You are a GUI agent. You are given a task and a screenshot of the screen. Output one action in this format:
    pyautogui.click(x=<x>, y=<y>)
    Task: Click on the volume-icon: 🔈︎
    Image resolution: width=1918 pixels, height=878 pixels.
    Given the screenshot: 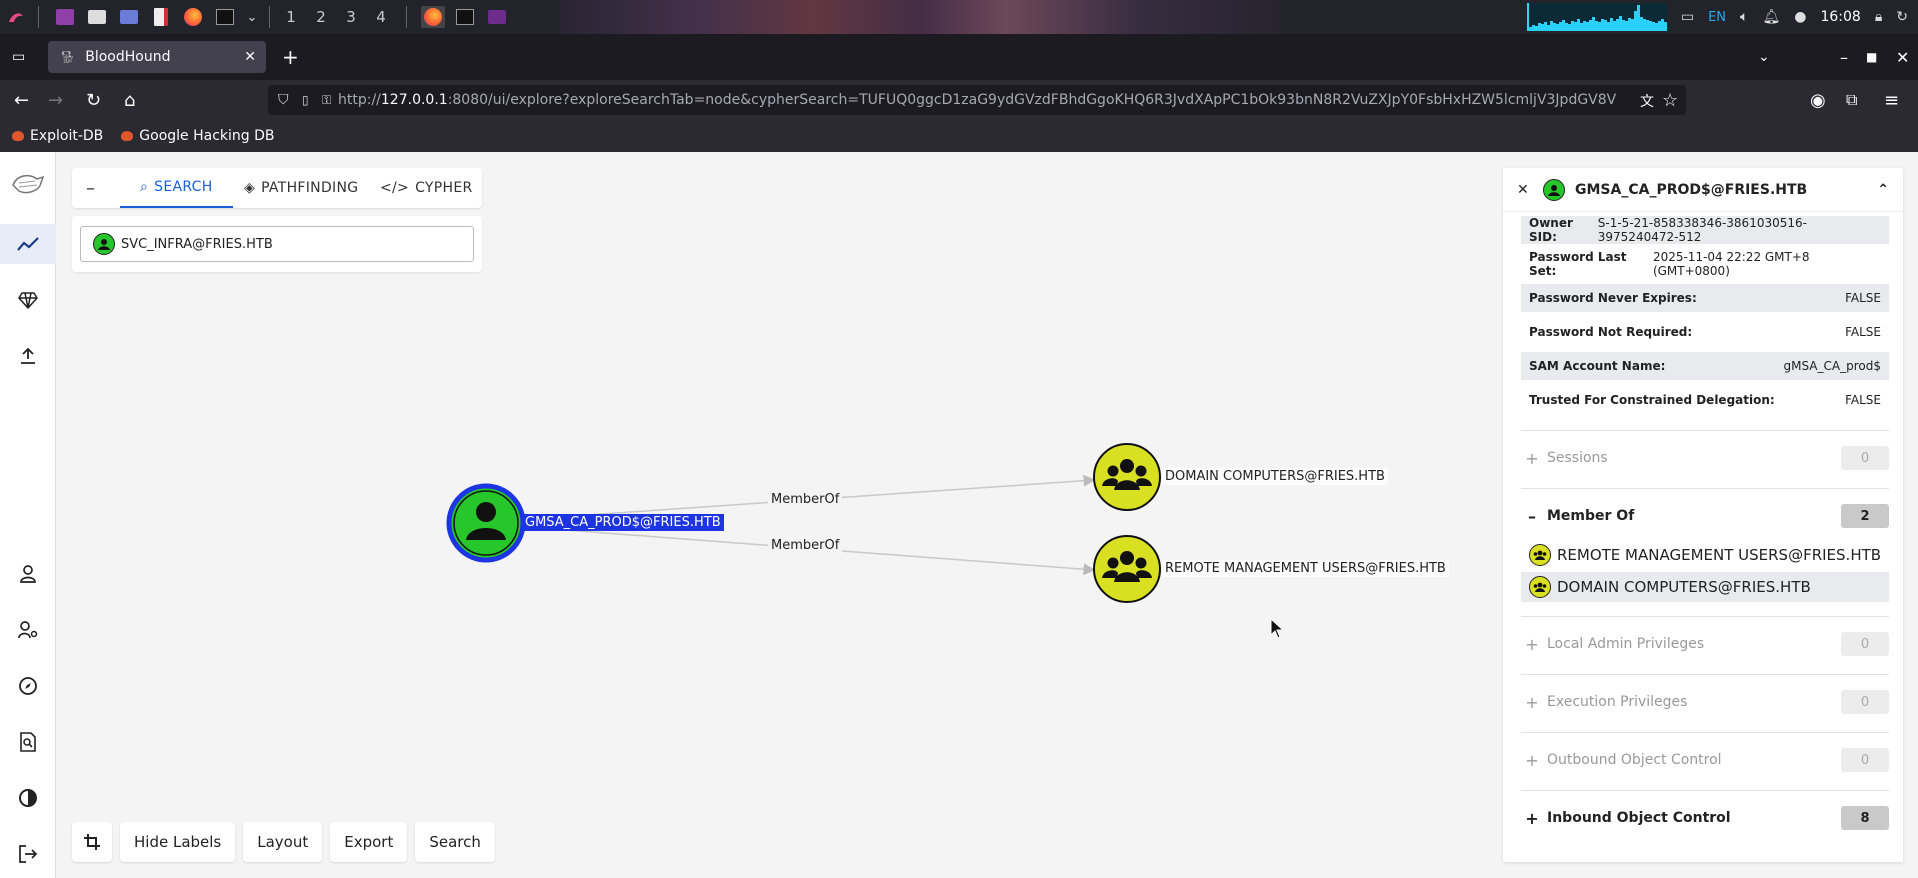 What is the action you would take?
    pyautogui.click(x=1744, y=17)
    